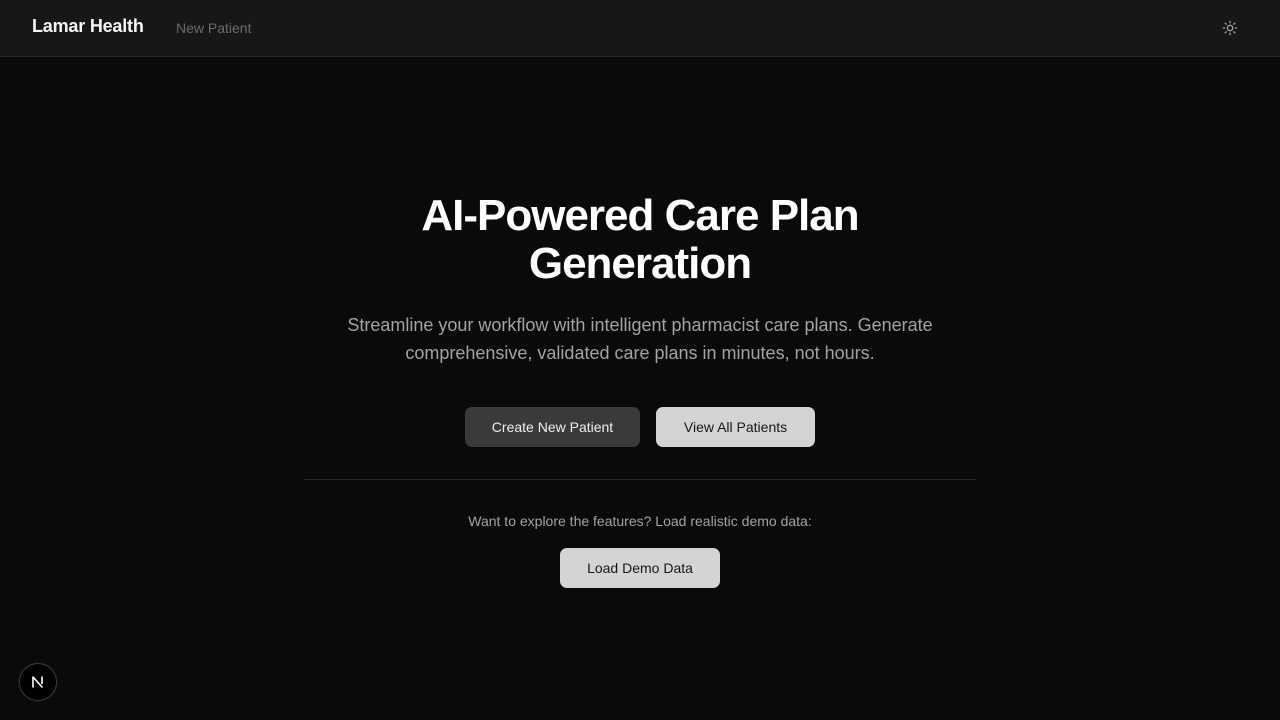 The width and height of the screenshot is (1280, 720). I want to click on sun-icon, so click(1230, 28).